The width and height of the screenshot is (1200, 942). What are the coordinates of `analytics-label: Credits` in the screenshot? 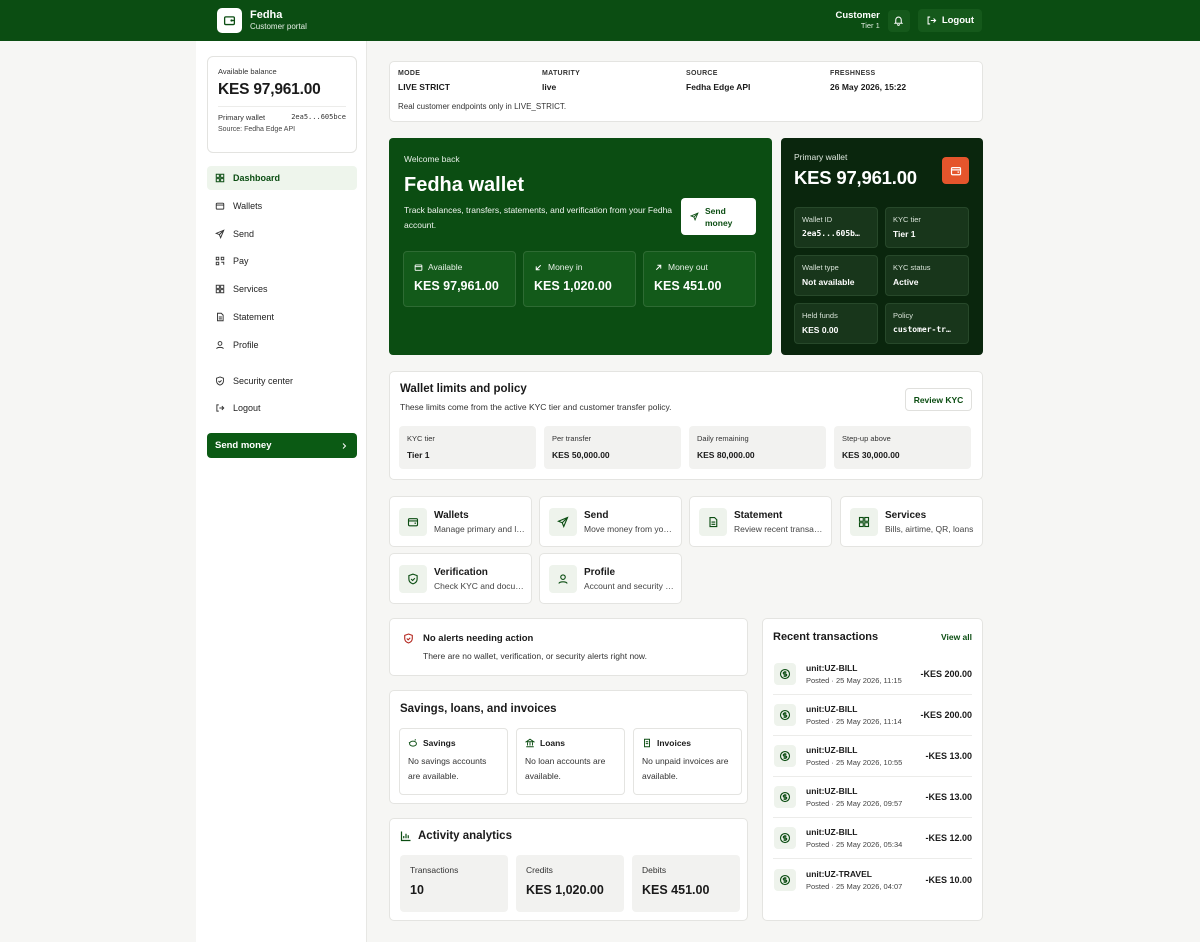 It's located at (539, 870).